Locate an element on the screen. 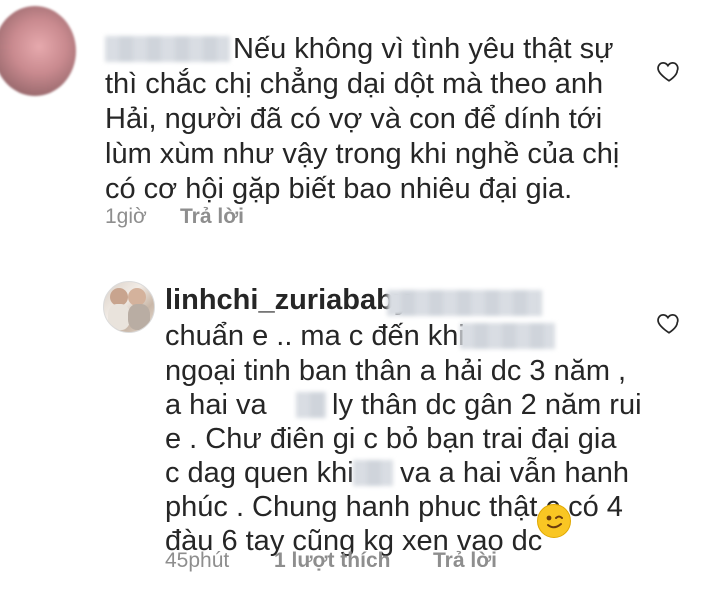  comment-text: c dag quen khi is located at coordinates (259, 473).